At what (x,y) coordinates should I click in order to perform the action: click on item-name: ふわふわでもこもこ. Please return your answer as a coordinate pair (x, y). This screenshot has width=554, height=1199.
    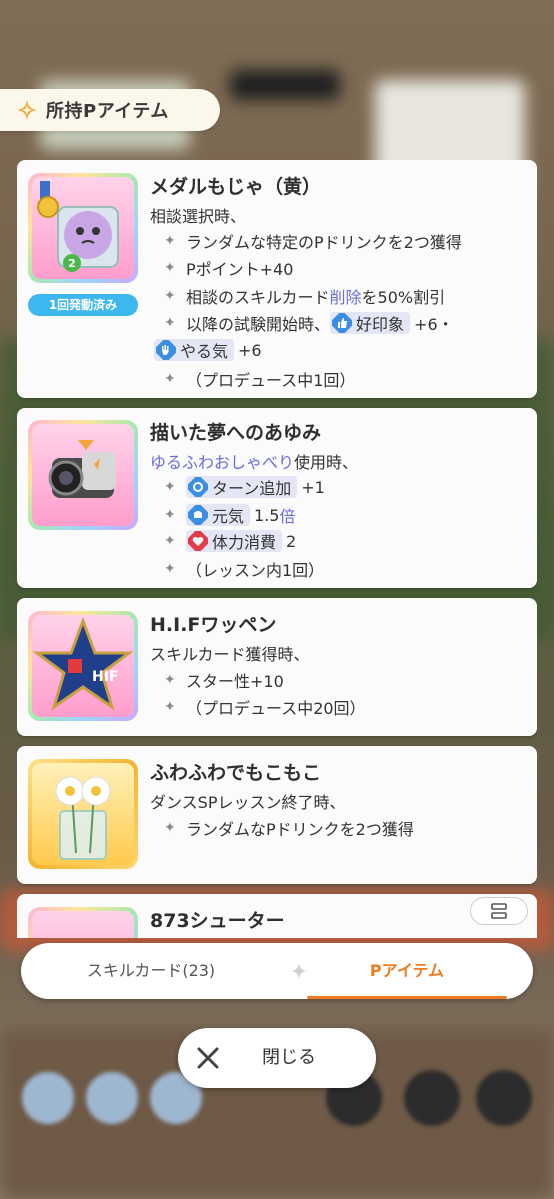
    Looking at the image, I should click on (236, 773).